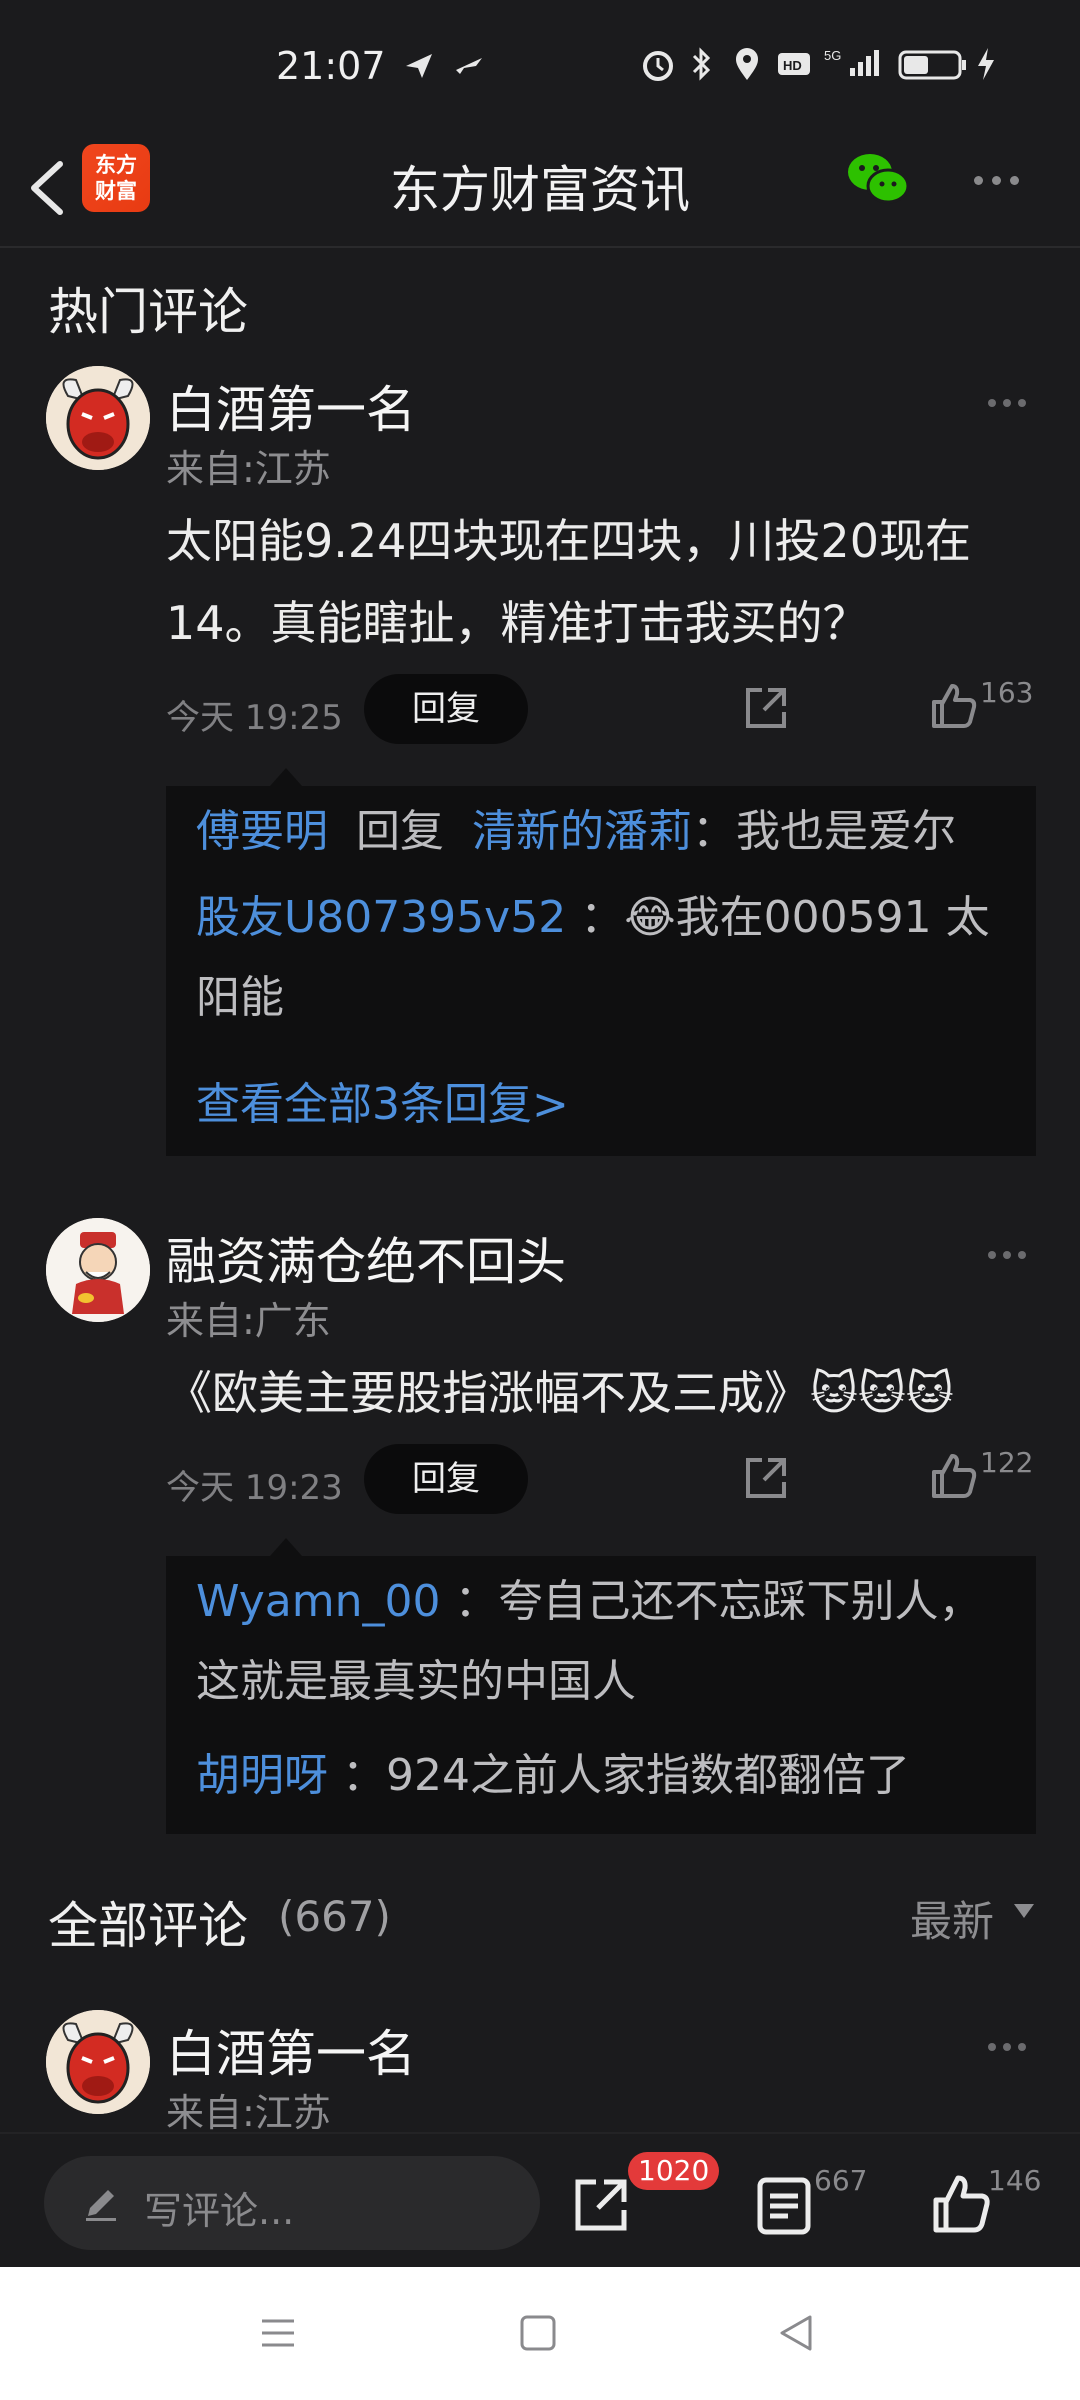 The width and height of the screenshot is (1080, 2400). Describe the element at coordinates (248, 1321) in the screenshot. I see `comment-location: 来自:广东` at that location.